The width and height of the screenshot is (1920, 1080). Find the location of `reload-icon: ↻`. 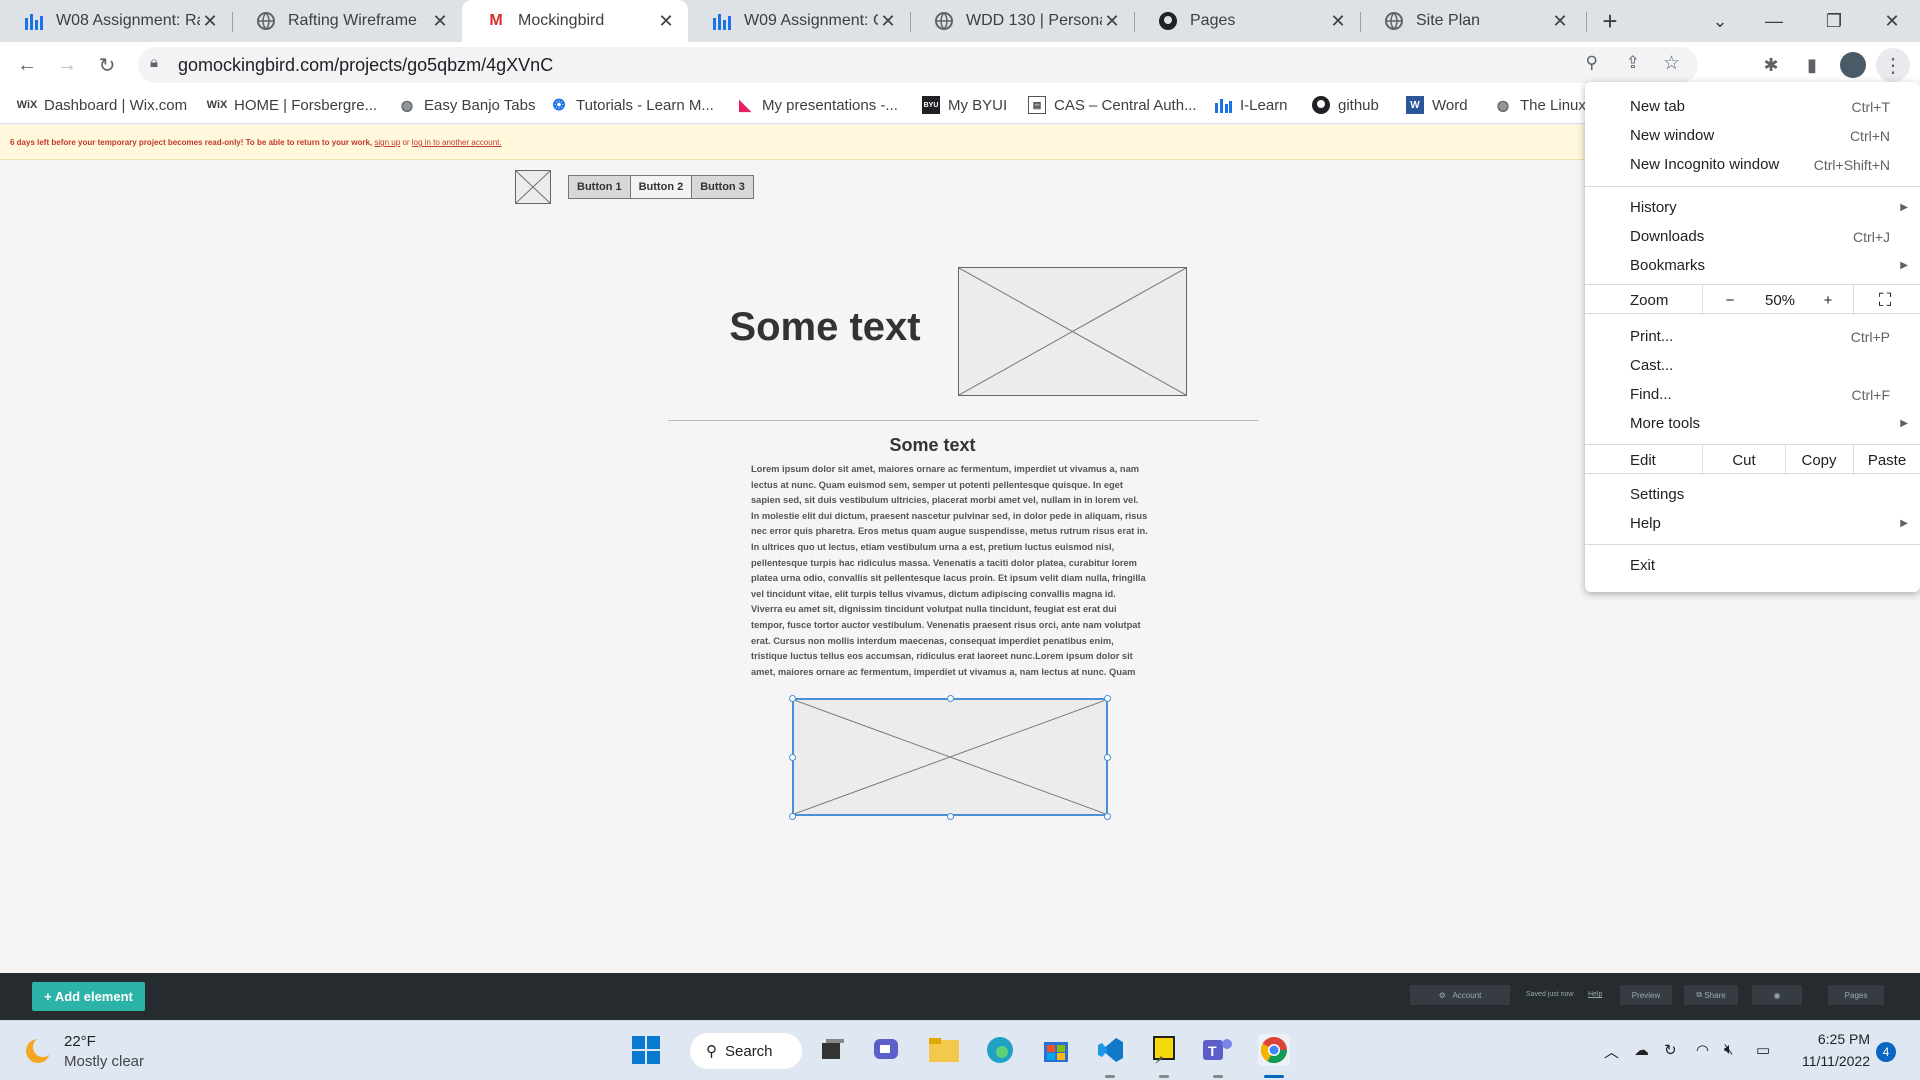

reload-icon: ↻ is located at coordinates (107, 65).